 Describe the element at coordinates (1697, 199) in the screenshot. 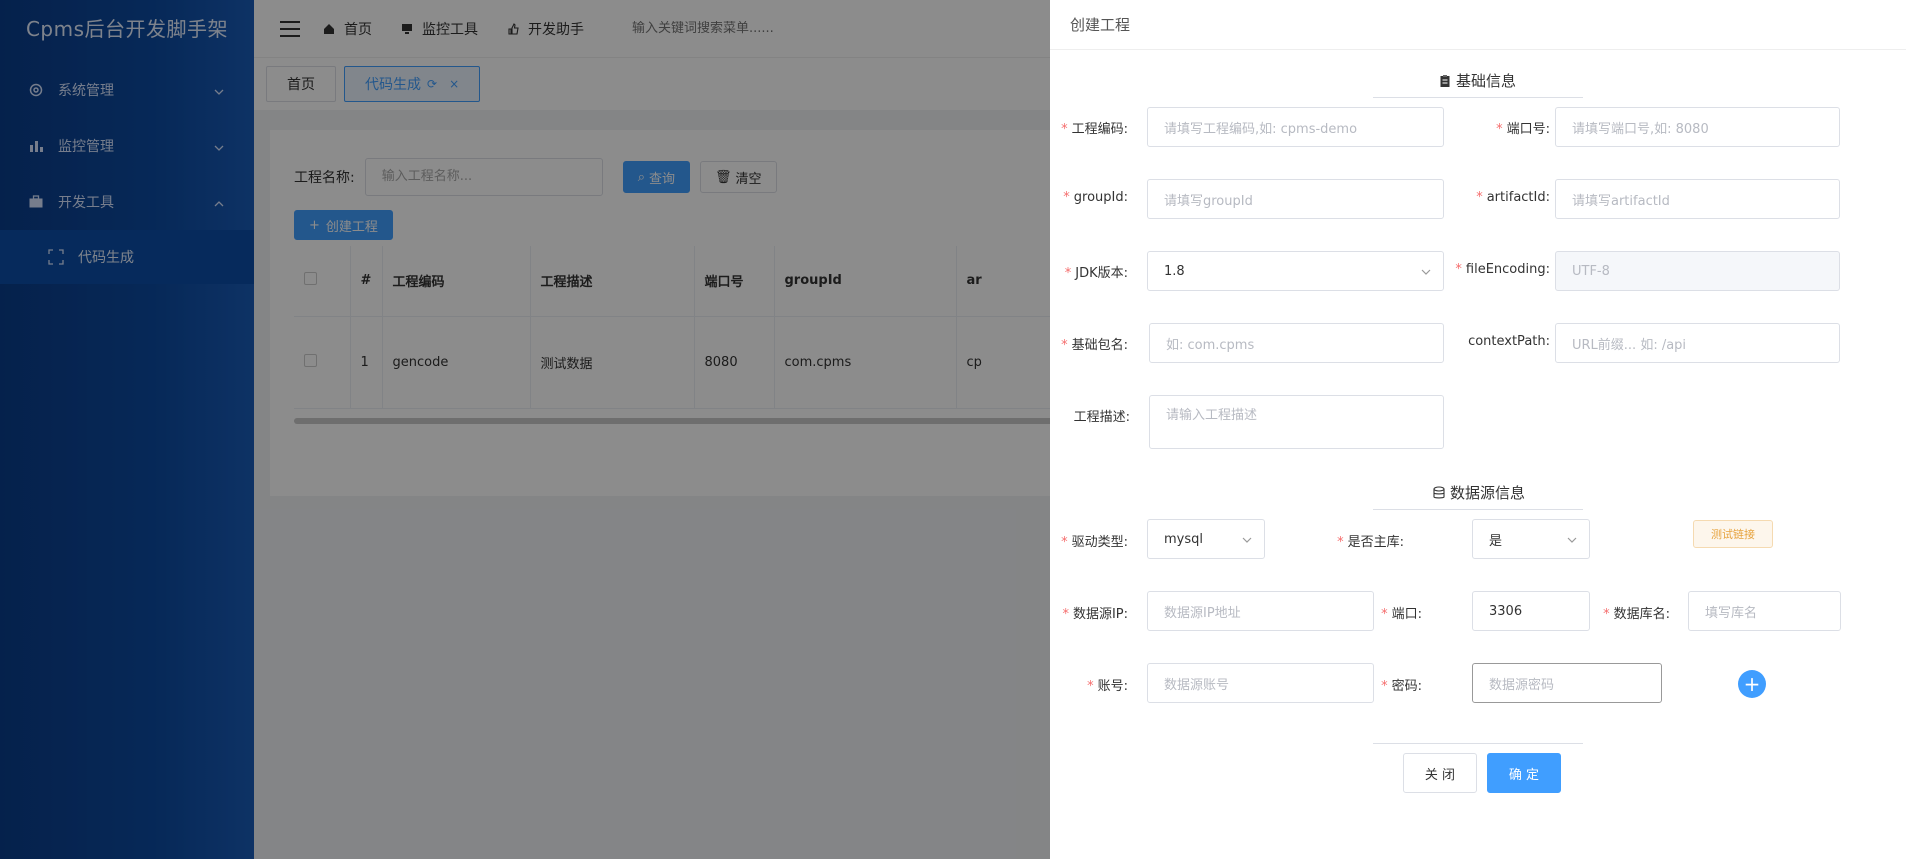

I see `artifactid-input: 请填写artifactId` at that location.